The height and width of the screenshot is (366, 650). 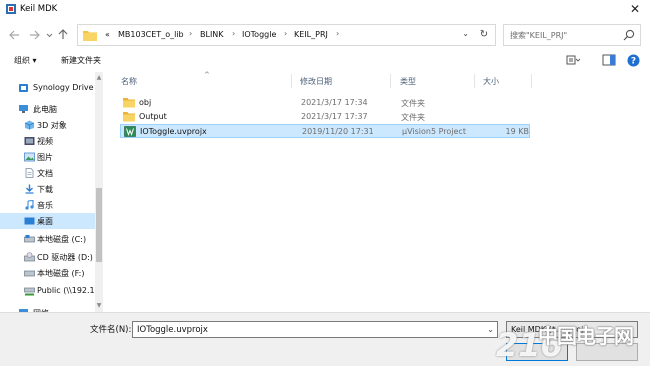 I want to click on command-bar: 组织 ▾ 新建文件夹 ?, so click(x=325, y=61).